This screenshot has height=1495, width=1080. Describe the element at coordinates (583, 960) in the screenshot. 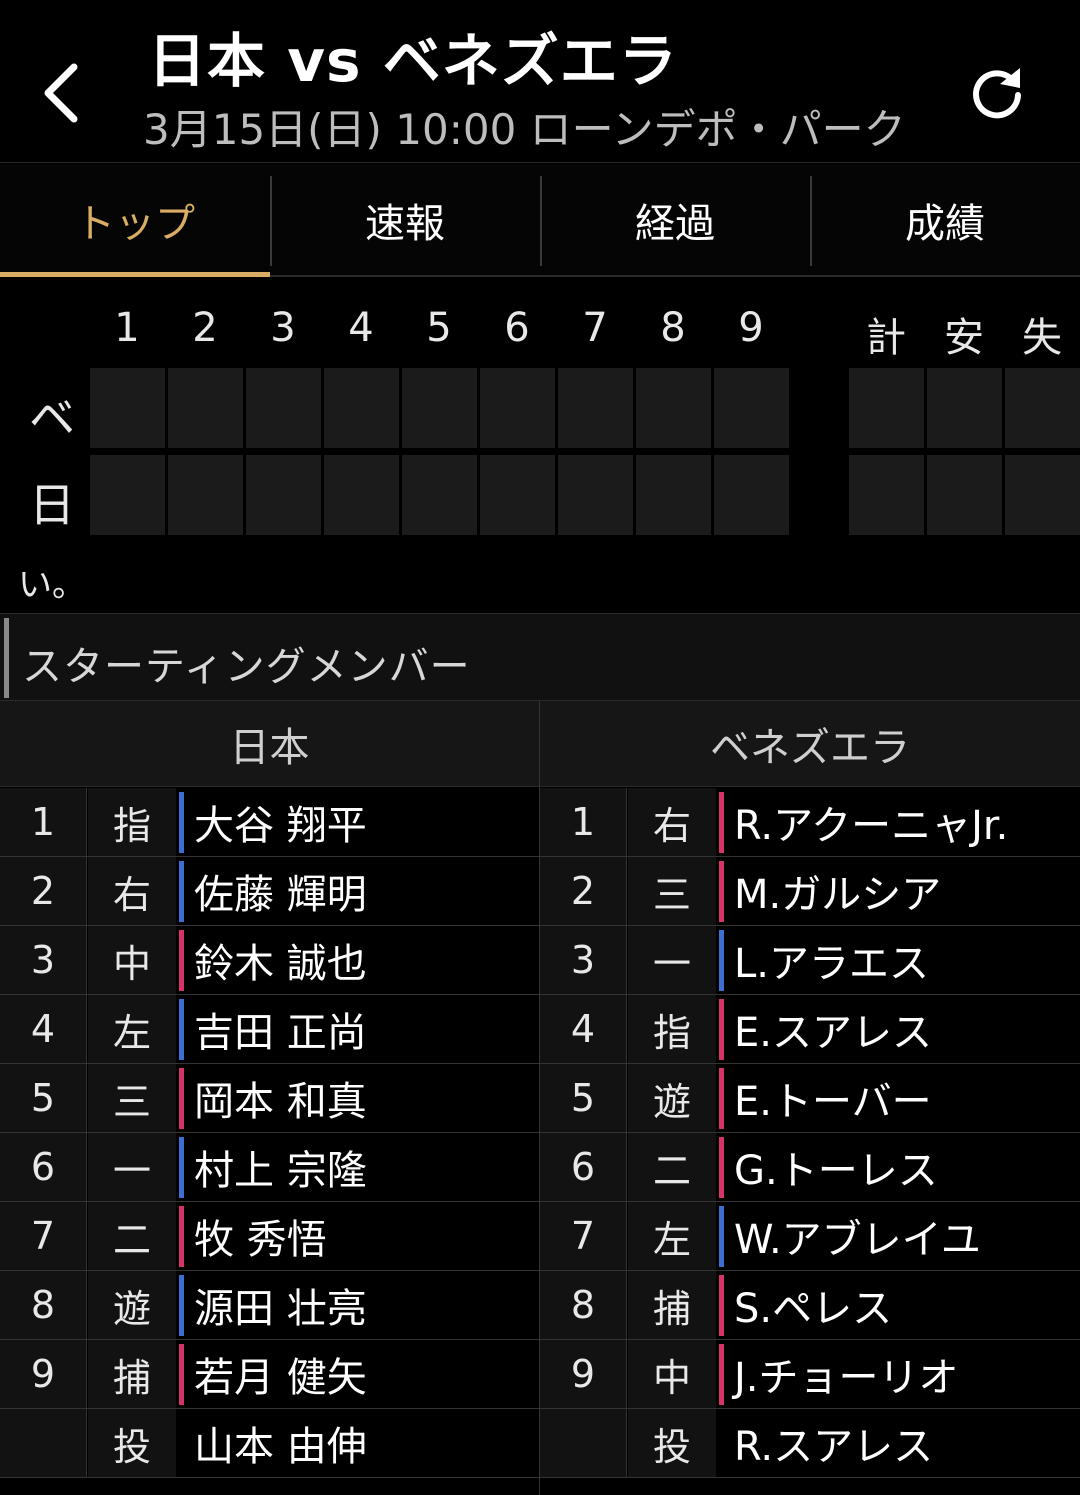

I see `batting-order: 3` at that location.